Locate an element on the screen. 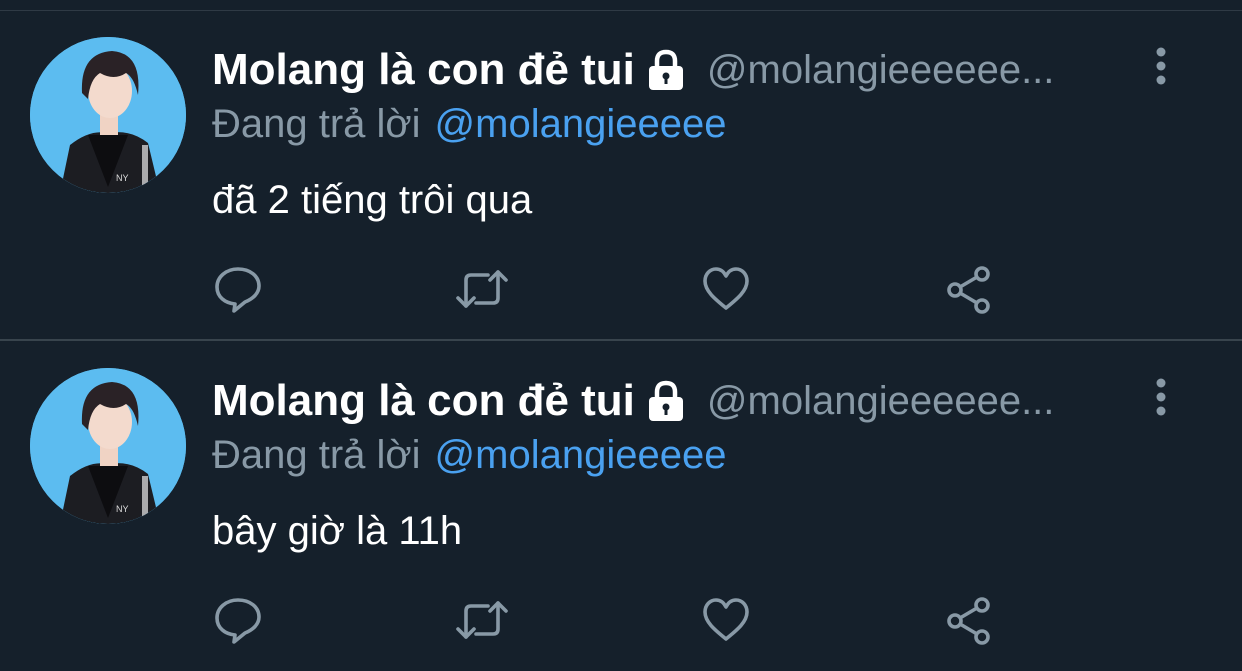  tweet-text: đã 2 tiếng trôi qua is located at coordinates (372, 200).